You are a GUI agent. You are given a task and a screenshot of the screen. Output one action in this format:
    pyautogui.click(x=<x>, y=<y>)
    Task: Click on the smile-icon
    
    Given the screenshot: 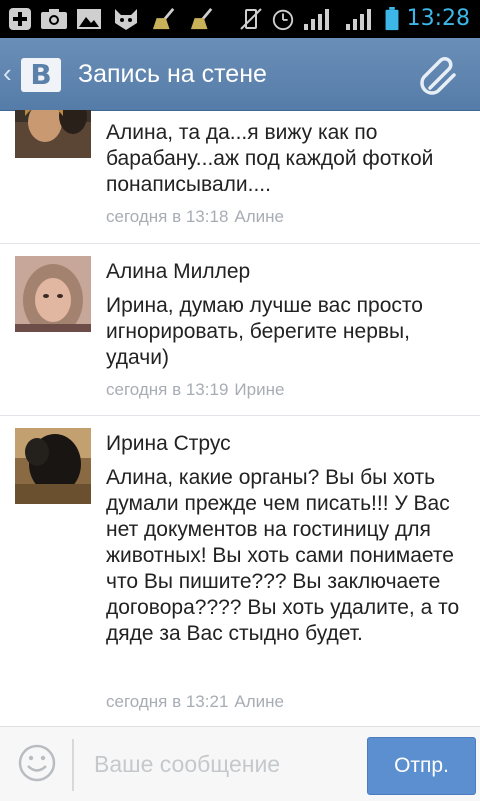 What is the action you would take?
    pyautogui.click(x=37, y=763)
    